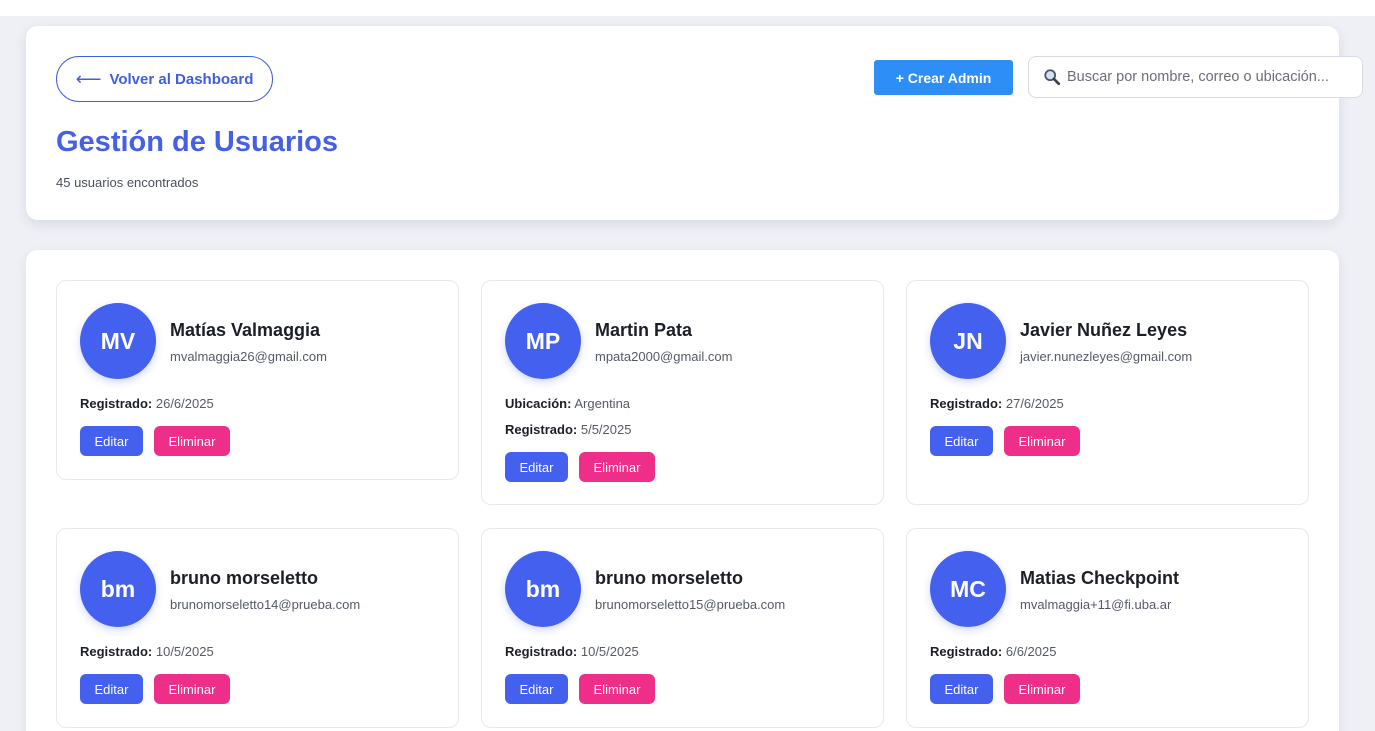 This screenshot has width=1375, height=731. I want to click on back-to-dashboard-button: ⟵ Volver al Dashboard, so click(164, 79).